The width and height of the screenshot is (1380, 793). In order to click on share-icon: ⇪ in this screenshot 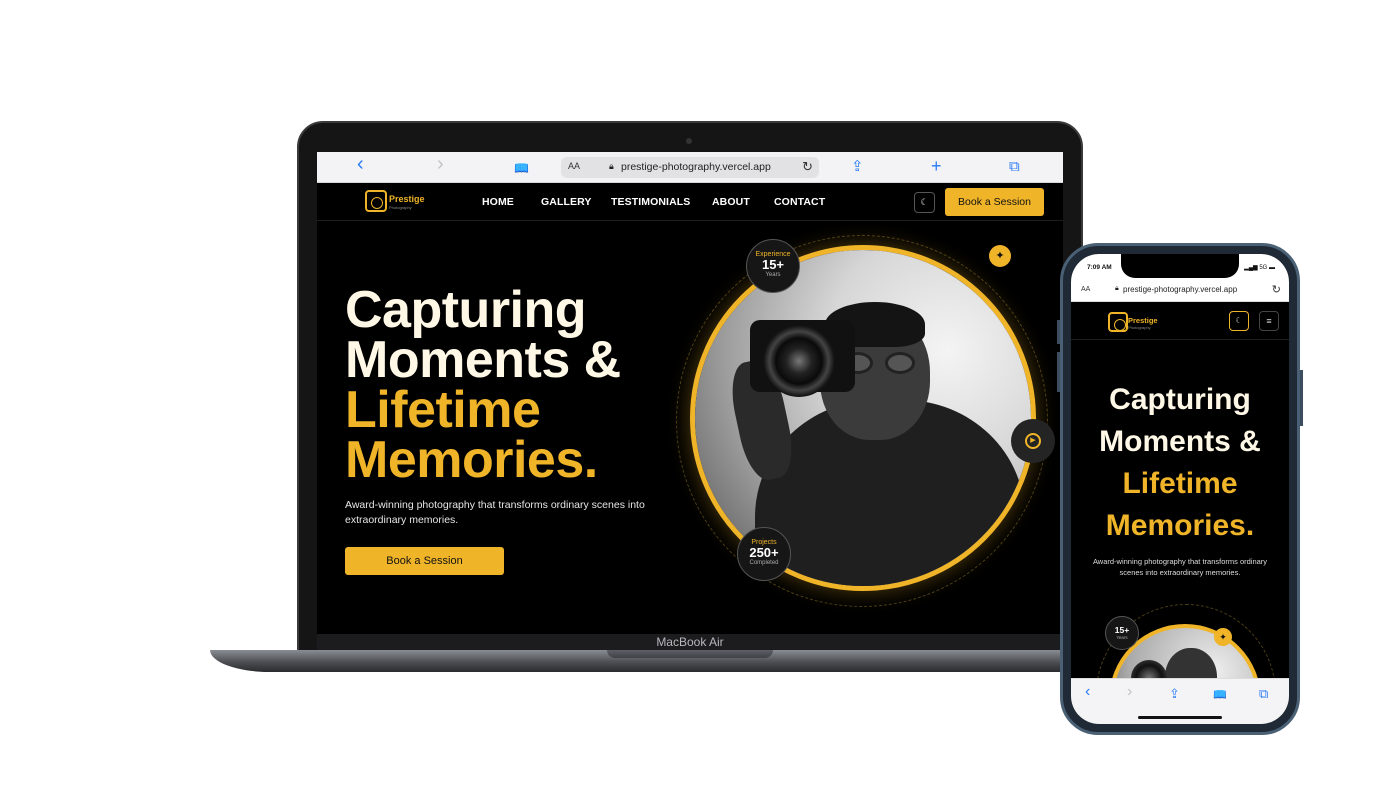, I will do `click(857, 167)`.